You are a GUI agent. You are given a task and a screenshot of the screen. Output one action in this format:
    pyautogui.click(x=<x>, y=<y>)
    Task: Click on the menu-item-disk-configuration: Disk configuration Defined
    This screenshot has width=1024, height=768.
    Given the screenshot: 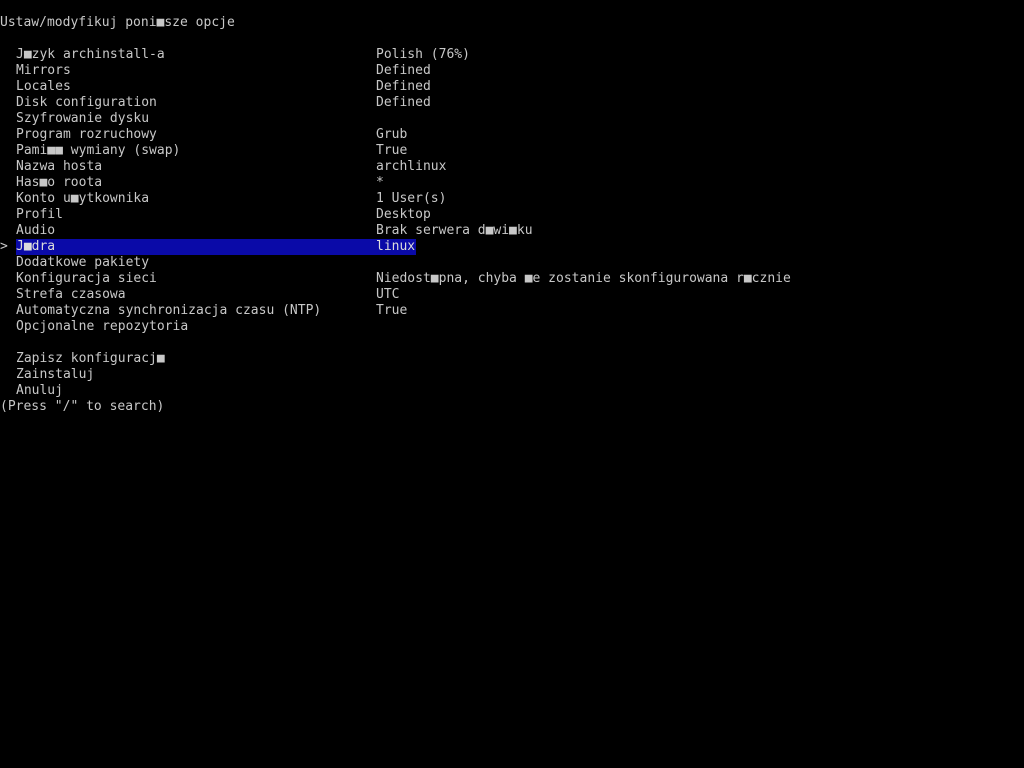 What is the action you would take?
    pyautogui.click(x=512, y=103)
    